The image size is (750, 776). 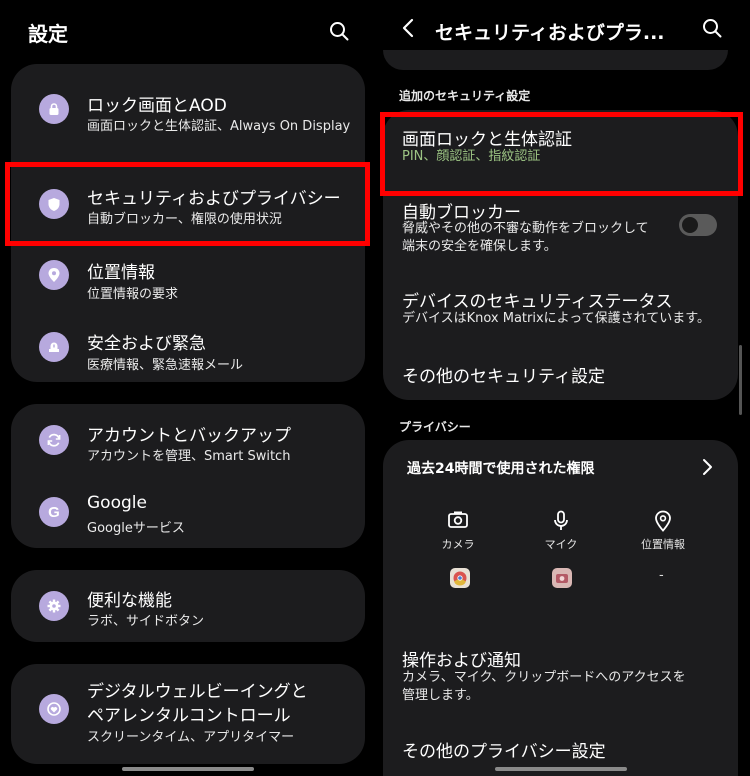 What do you see at coordinates (188, 275) in the screenshot?
I see `settings-item-location: 位置情報 位置情報の要求` at bounding box center [188, 275].